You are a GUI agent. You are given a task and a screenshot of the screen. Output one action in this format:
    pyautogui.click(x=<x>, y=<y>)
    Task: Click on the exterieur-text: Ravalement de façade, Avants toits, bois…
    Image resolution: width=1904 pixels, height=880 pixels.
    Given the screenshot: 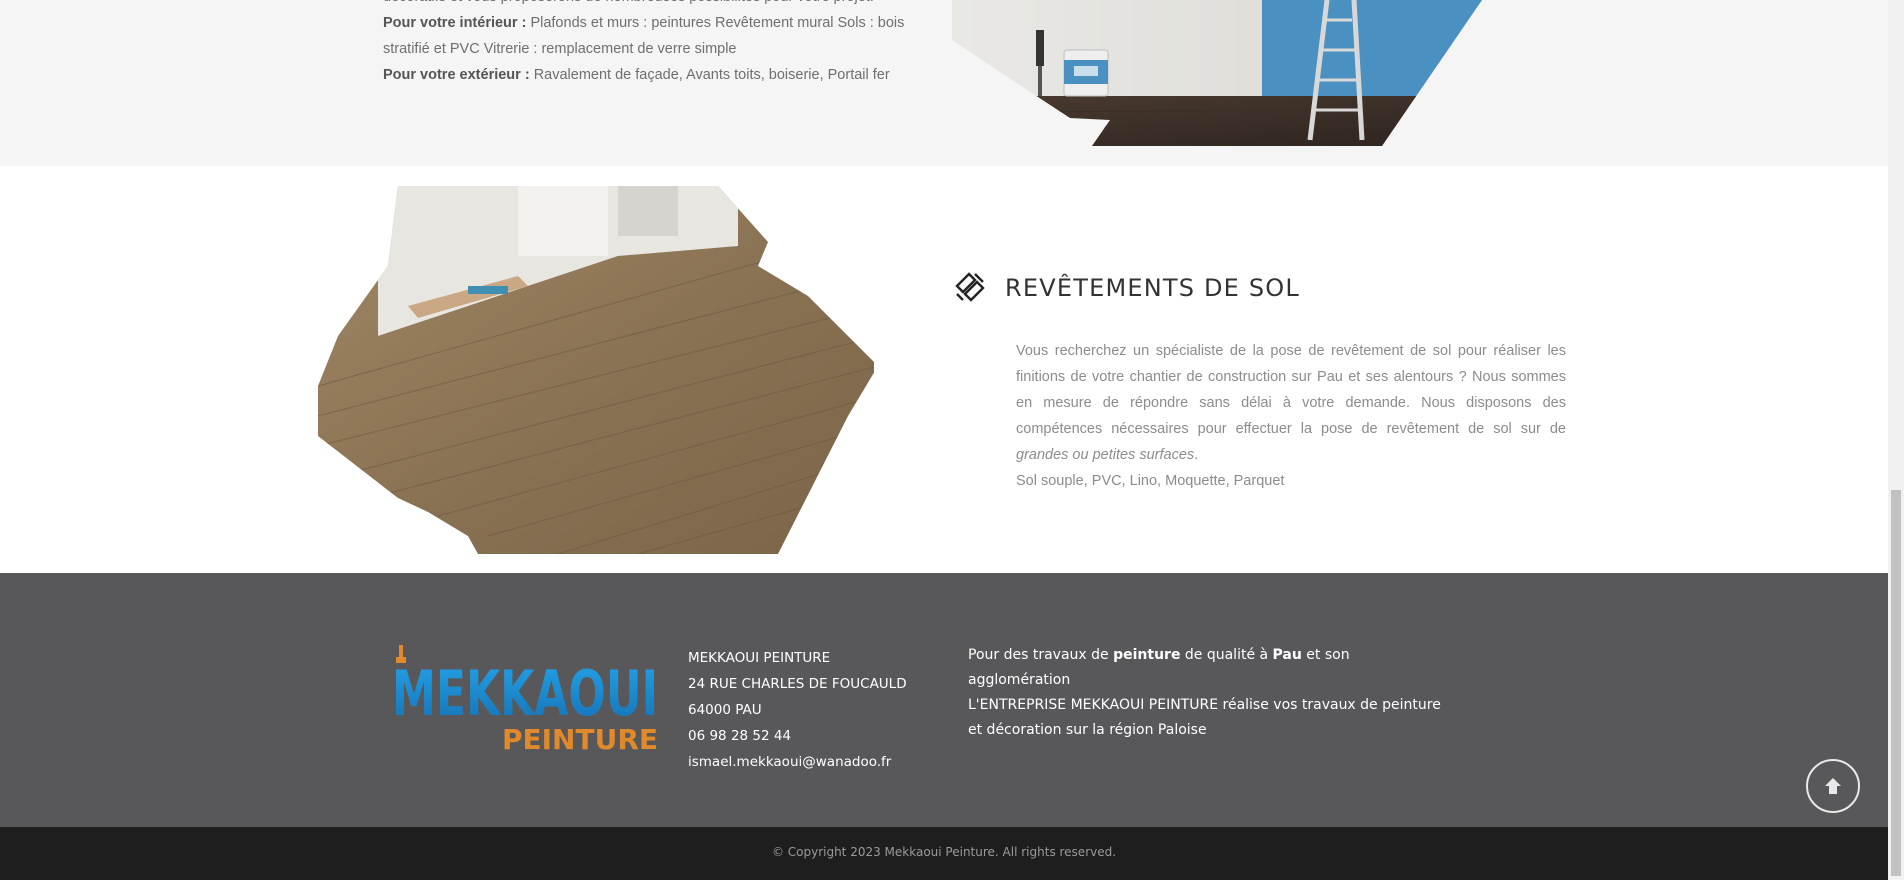 What is the action you would take?
    pyautogui.click(x=709, y=75)
    